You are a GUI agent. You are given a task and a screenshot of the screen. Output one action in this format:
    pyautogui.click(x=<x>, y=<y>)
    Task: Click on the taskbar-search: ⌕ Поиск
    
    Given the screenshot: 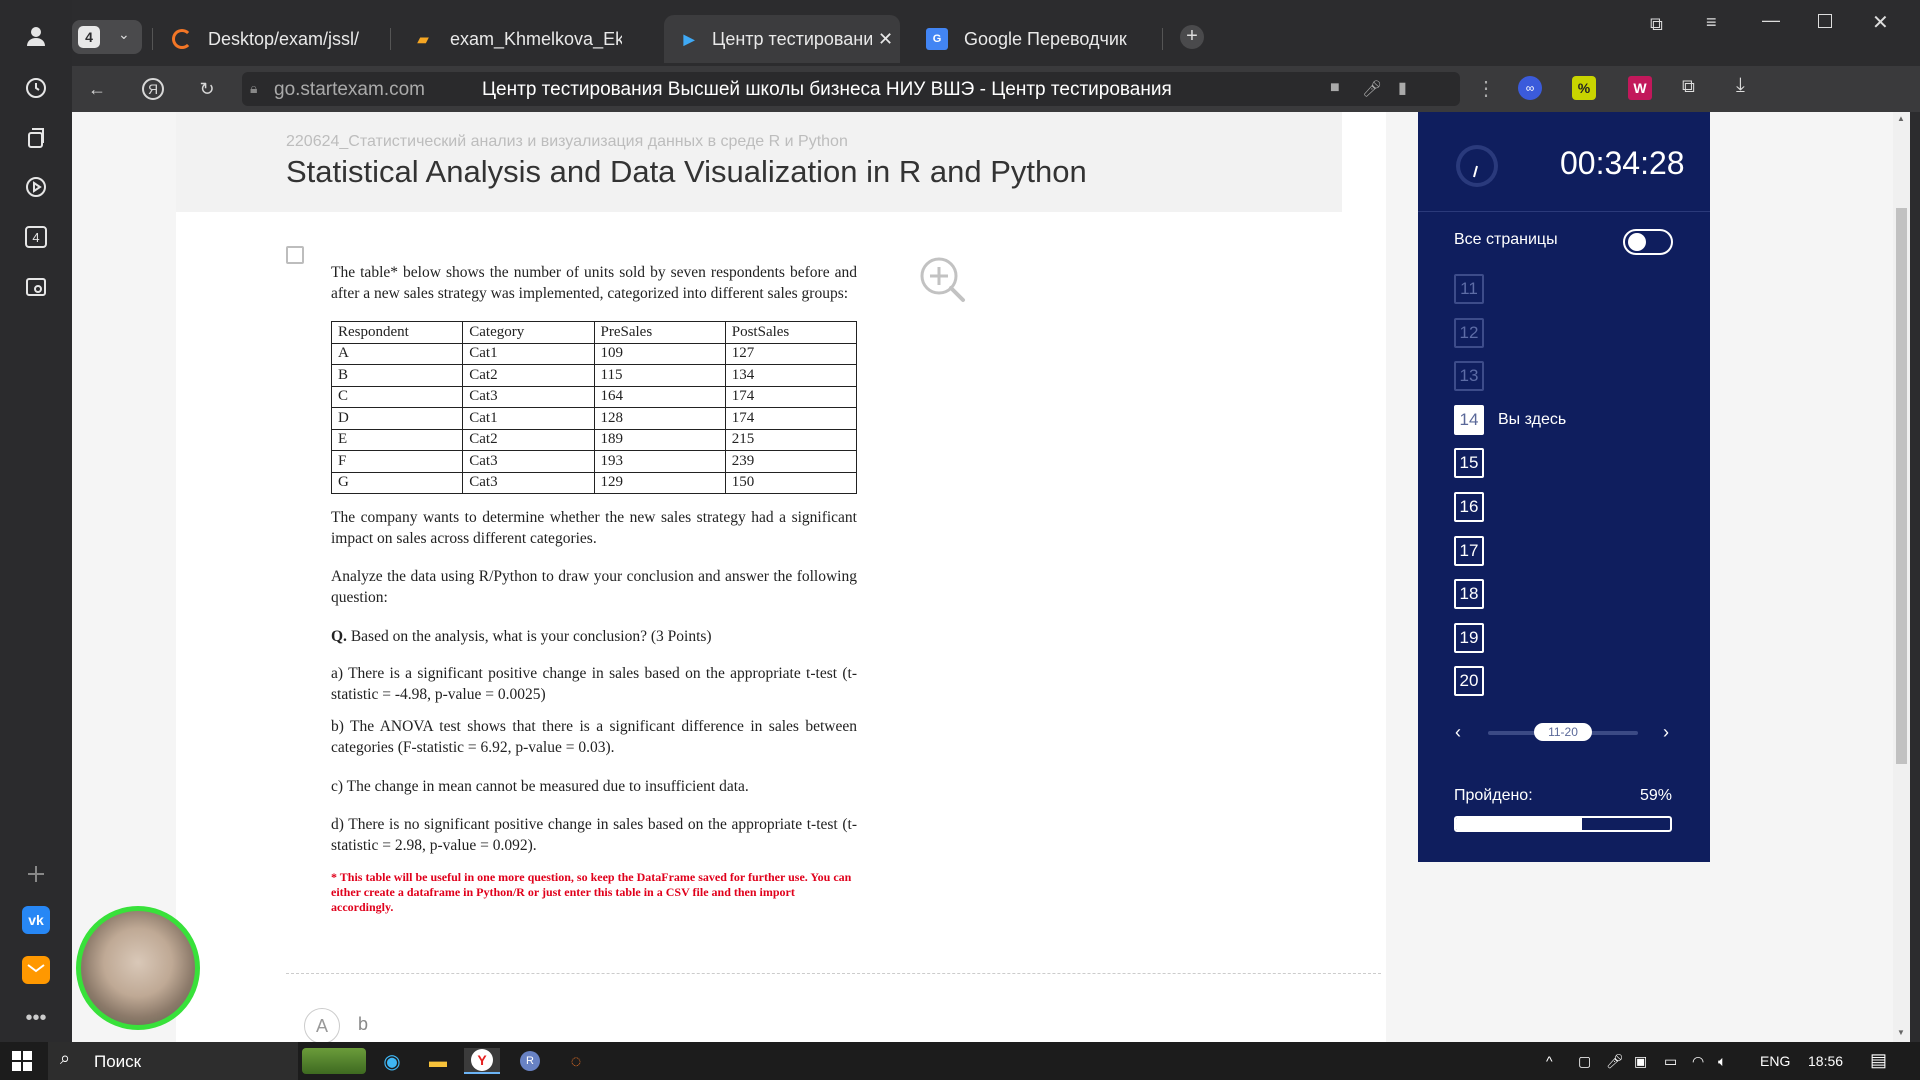 What is the action you would take?
    pyautogui.click(x=173, y=1061)
    